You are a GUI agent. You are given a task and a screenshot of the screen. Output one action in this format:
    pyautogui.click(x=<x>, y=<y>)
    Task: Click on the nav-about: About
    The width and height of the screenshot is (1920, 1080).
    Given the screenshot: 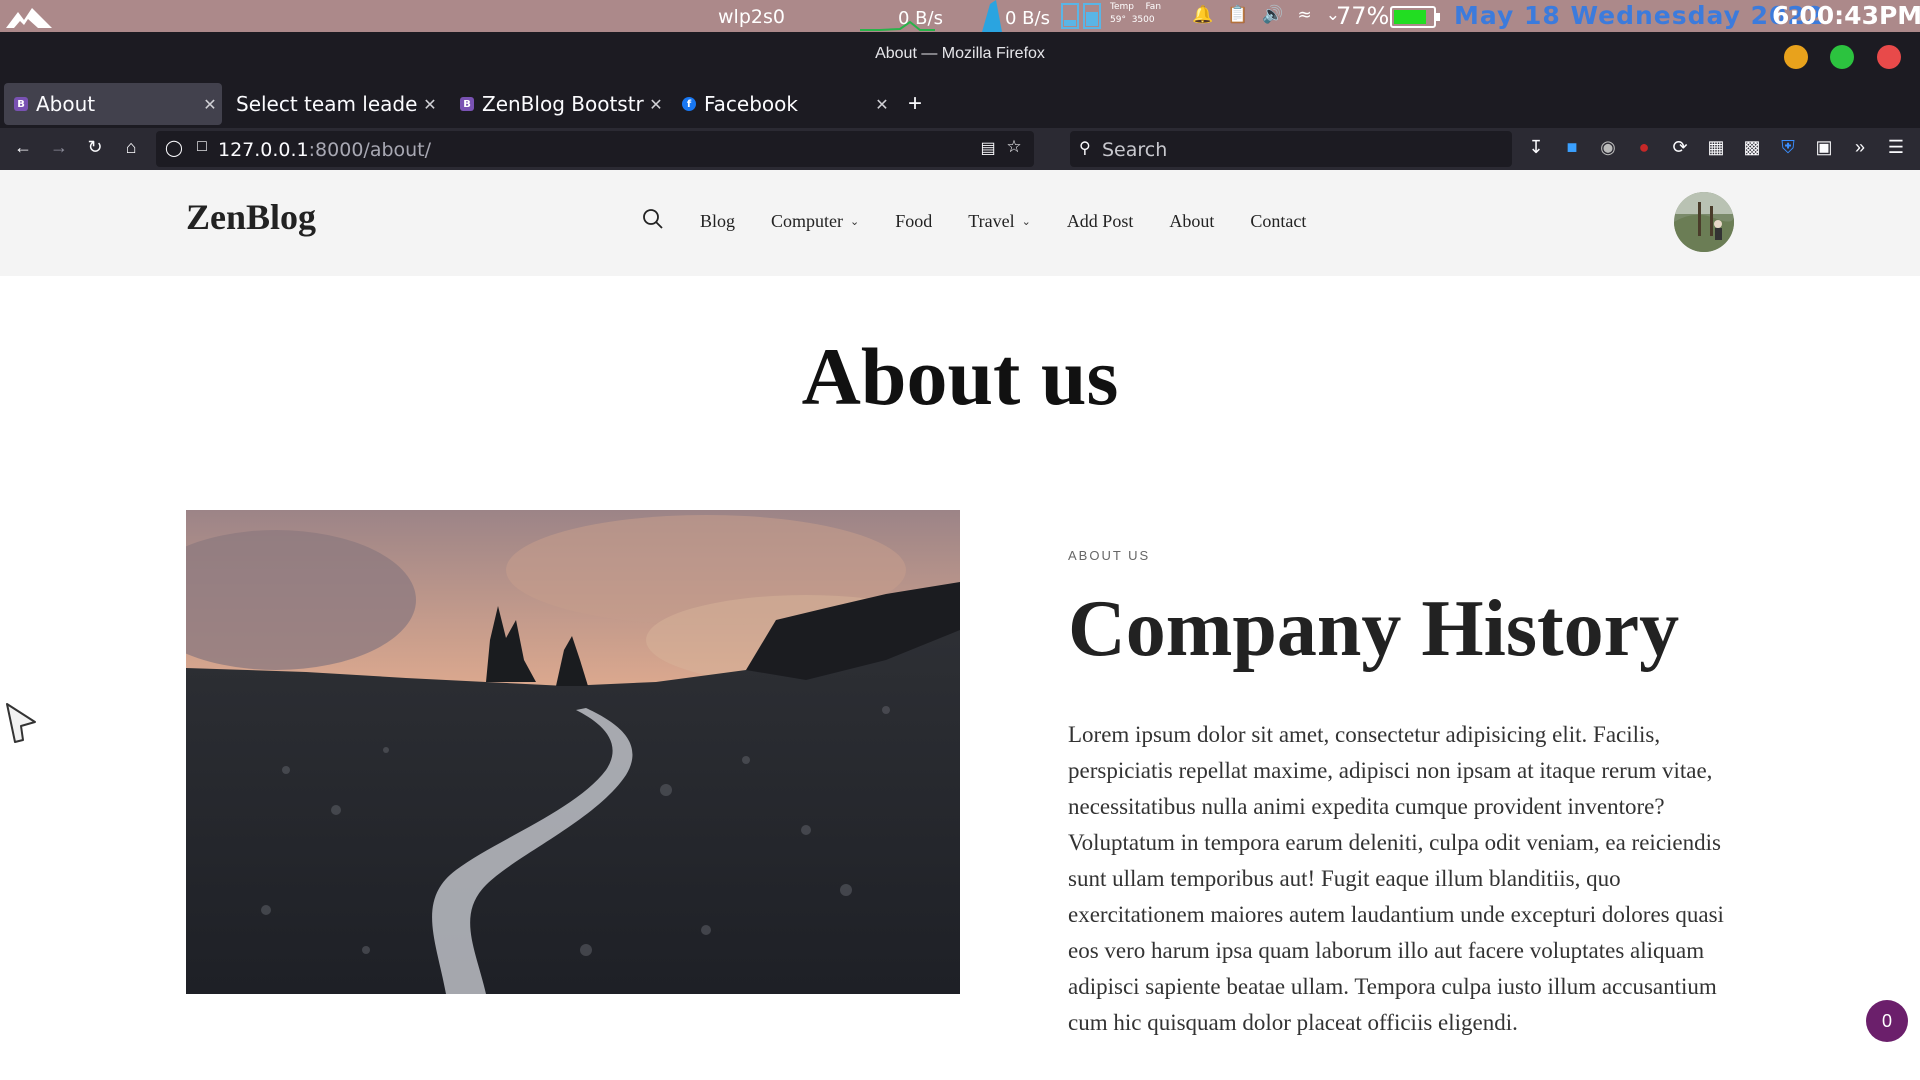 What is the action you would take?
    pyautogui.click(x=1191, y=221)
    